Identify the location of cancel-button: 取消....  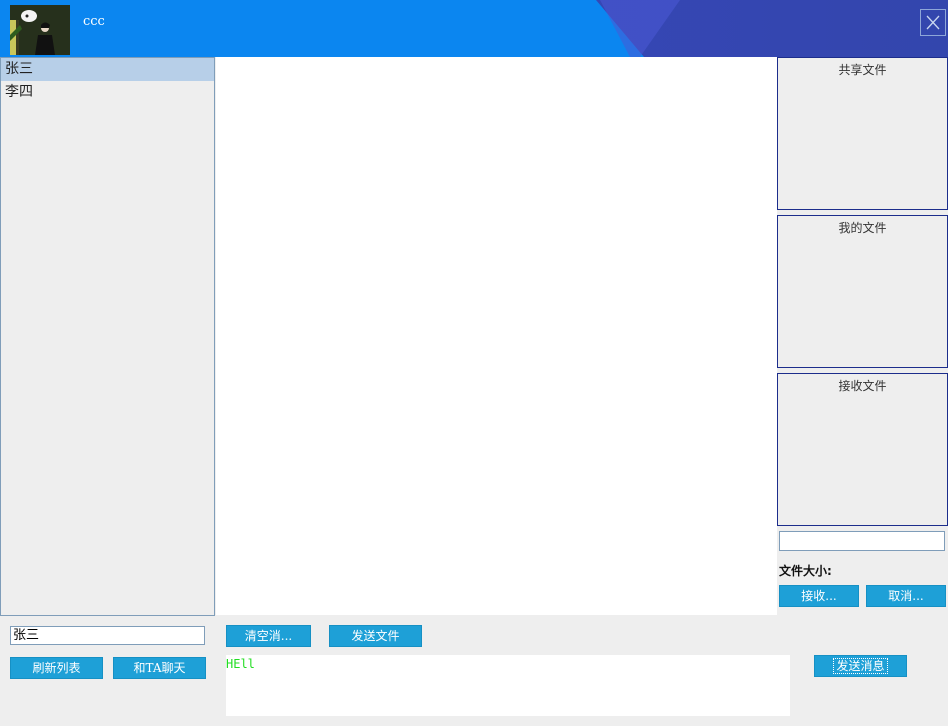
(906, 596).